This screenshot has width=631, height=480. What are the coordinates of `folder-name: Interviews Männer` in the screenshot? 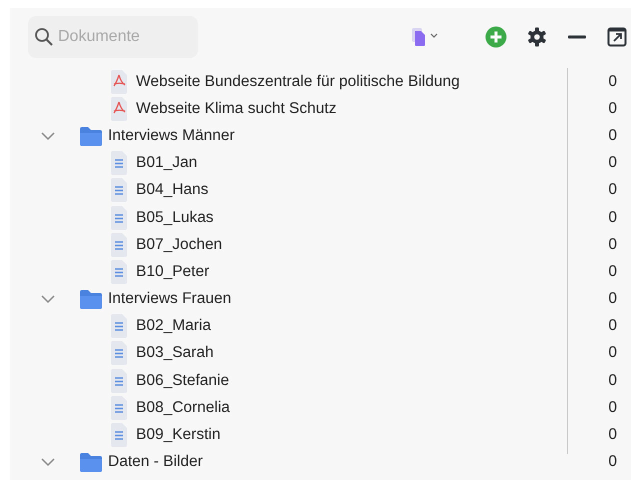 It's located at (347, 135).